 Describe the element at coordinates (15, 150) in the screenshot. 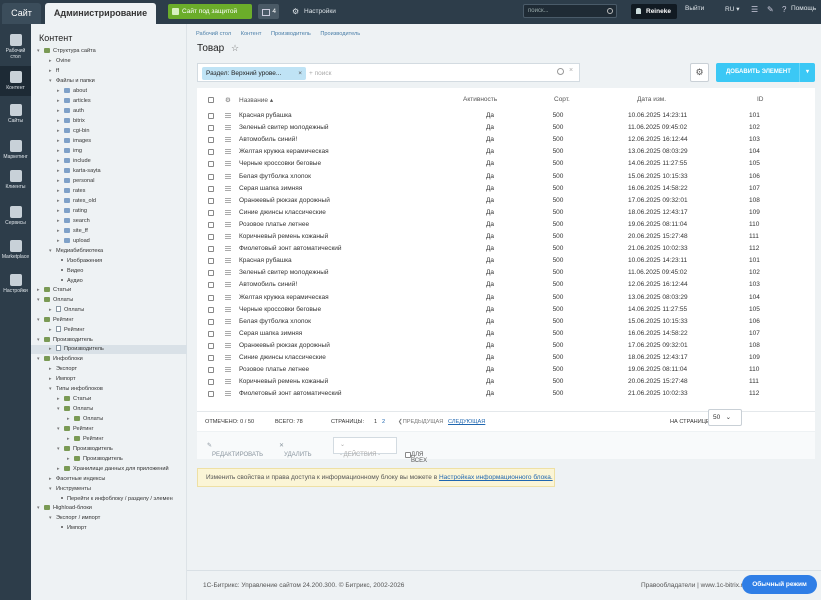

I see `nav-marketing: Маркетинг` at that location.